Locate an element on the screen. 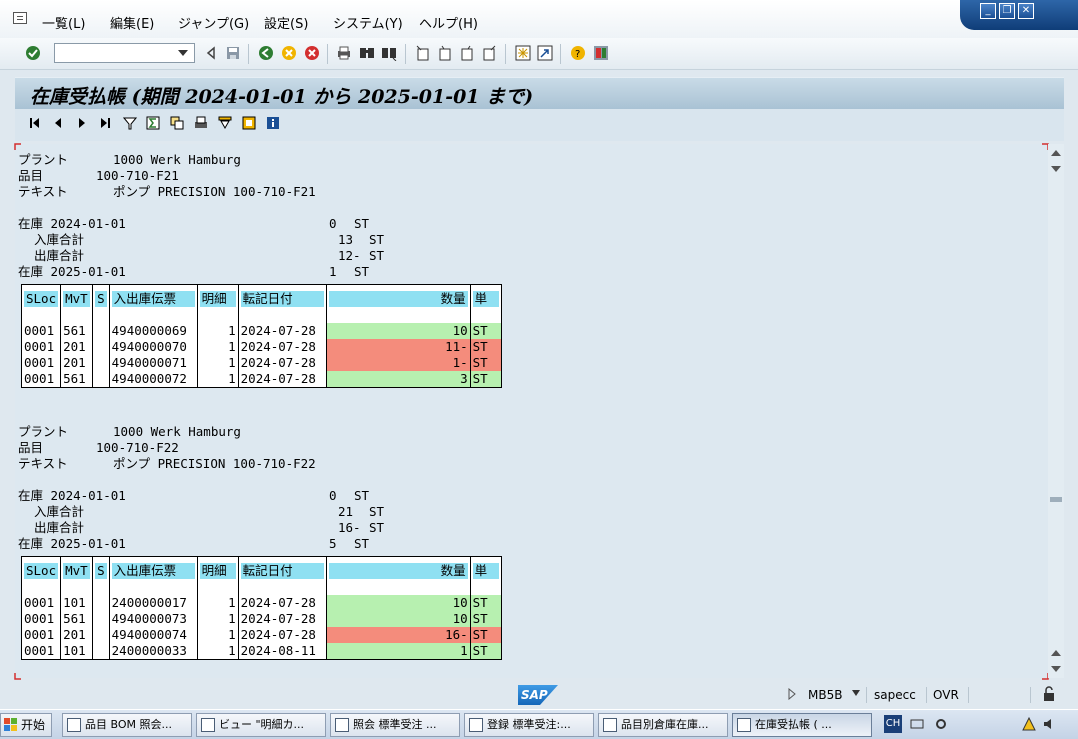 The height and width of the screenshot is (739, 1078). filter-list-icon is located at coordinates (225, 123).